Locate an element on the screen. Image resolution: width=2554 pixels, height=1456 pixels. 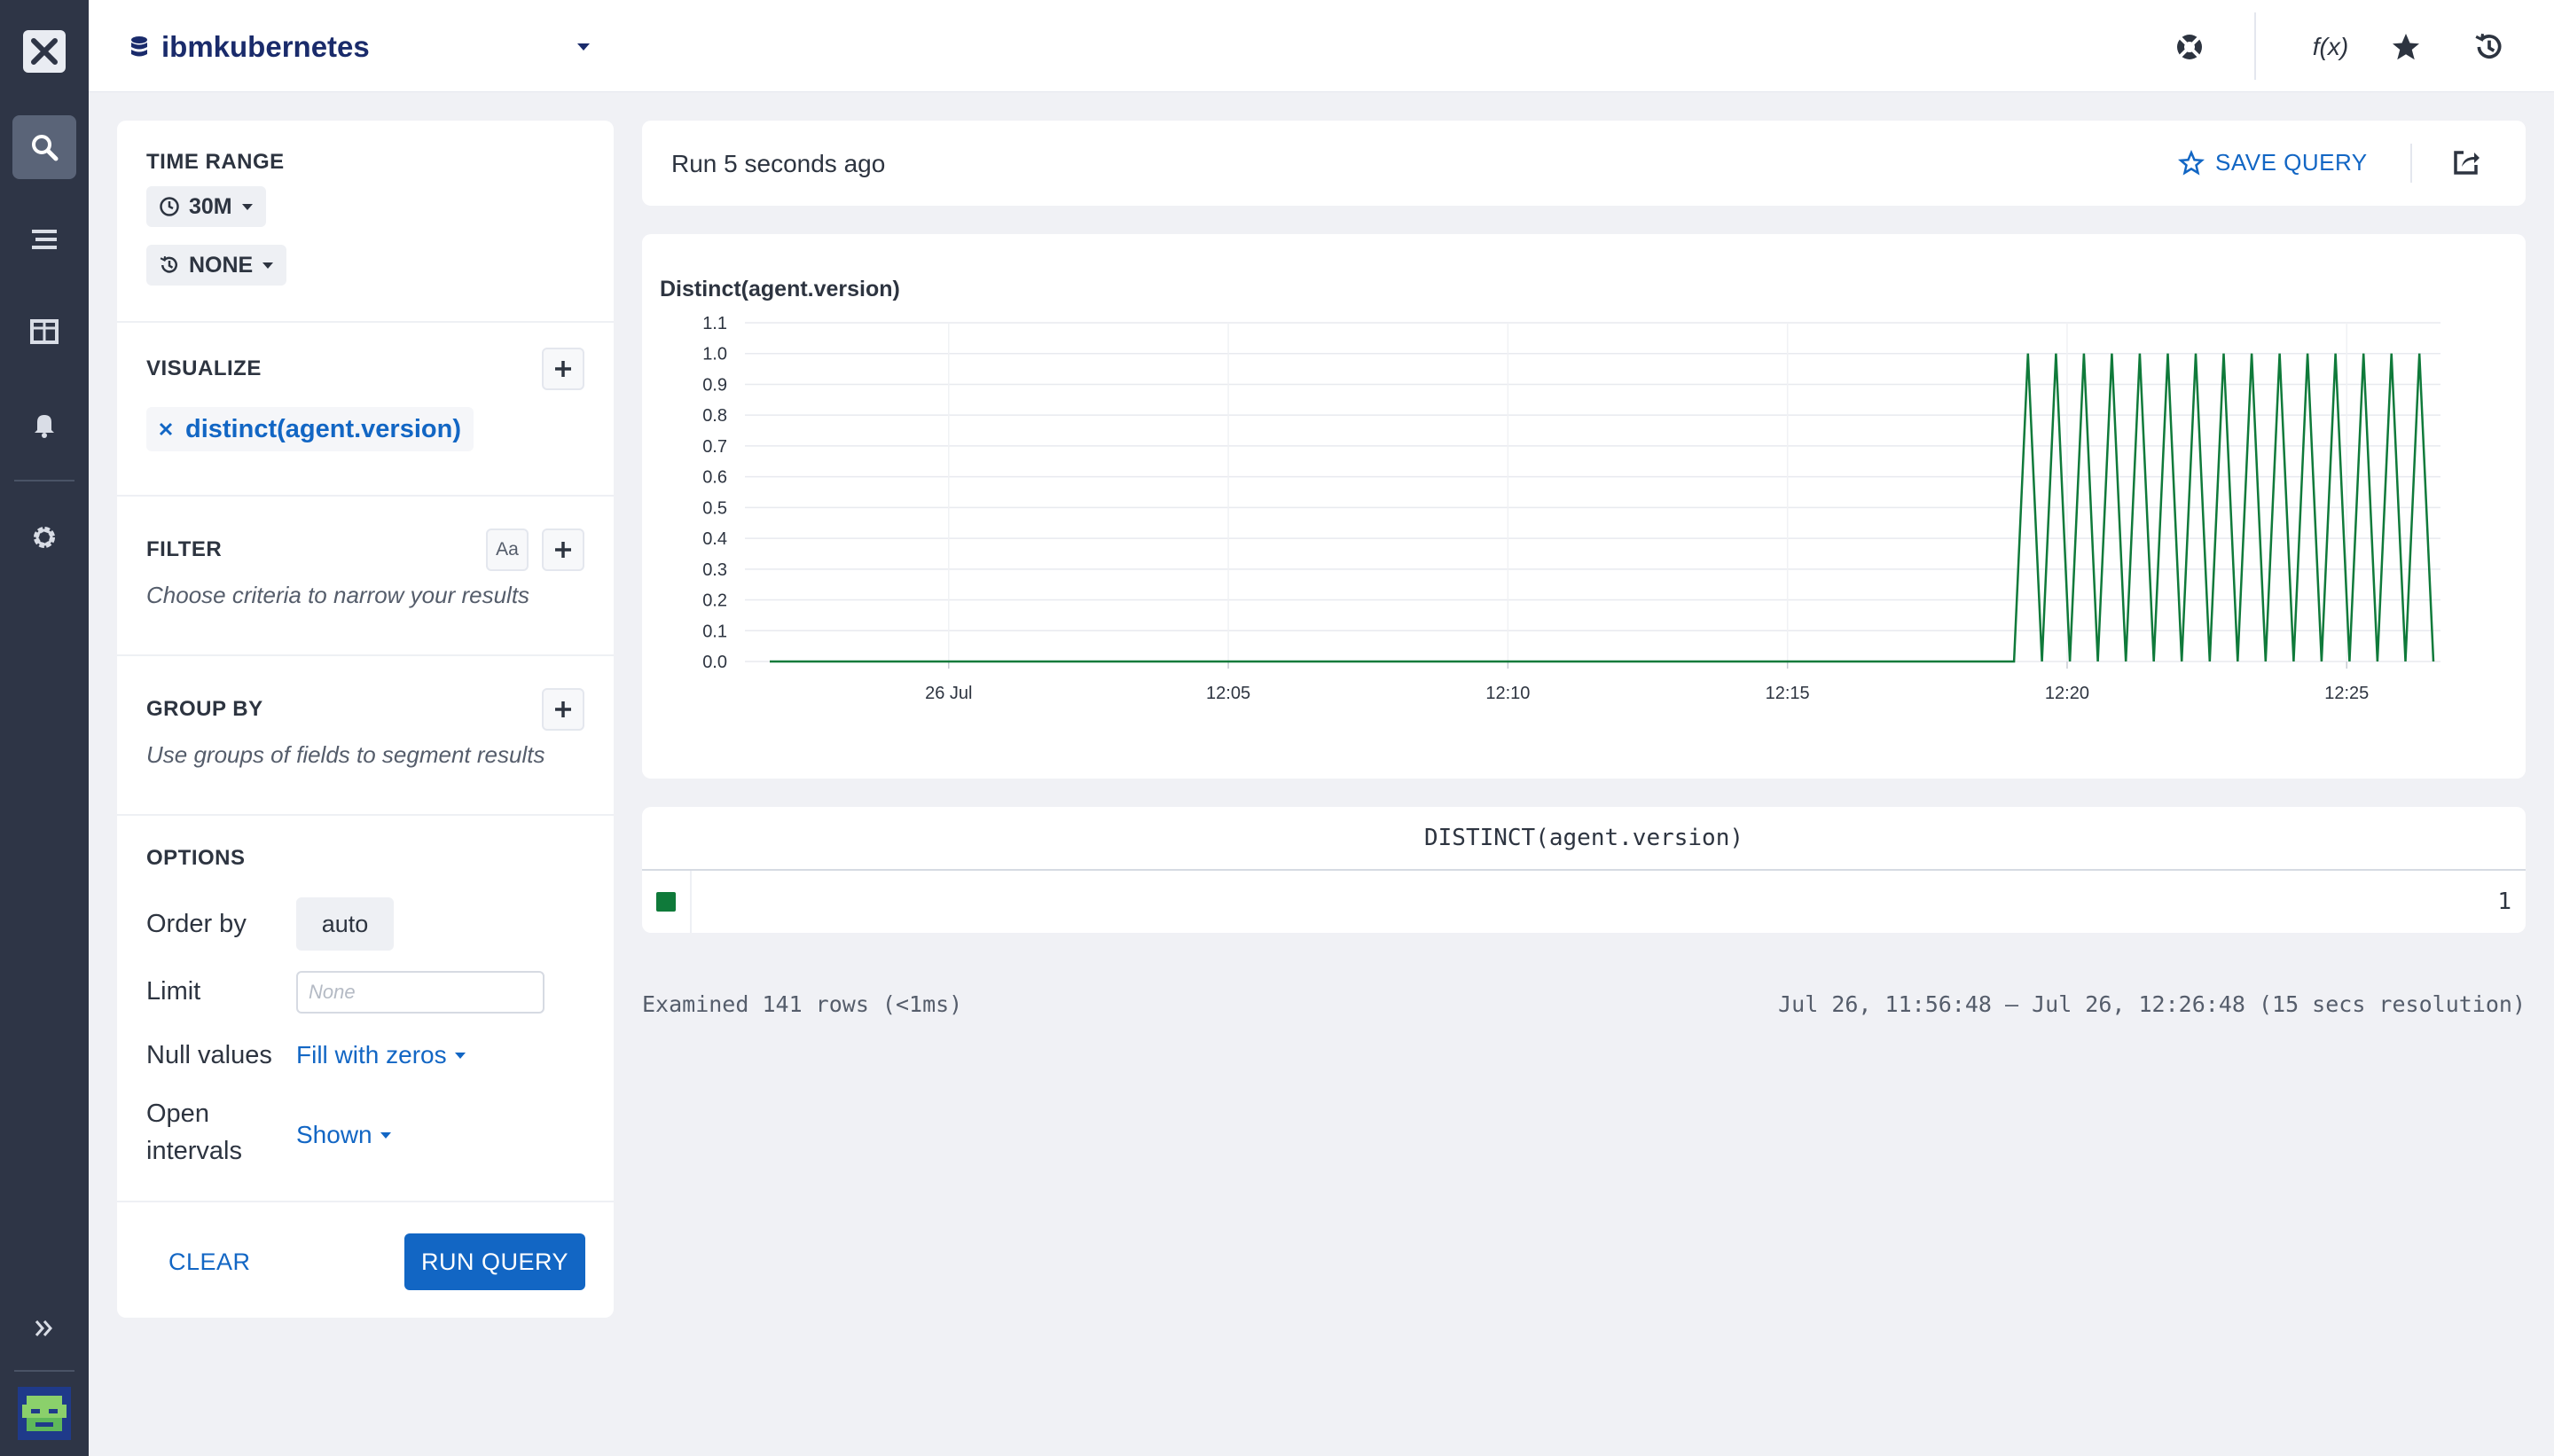
time-range-button: 30M is located at coordinates (206, 206).